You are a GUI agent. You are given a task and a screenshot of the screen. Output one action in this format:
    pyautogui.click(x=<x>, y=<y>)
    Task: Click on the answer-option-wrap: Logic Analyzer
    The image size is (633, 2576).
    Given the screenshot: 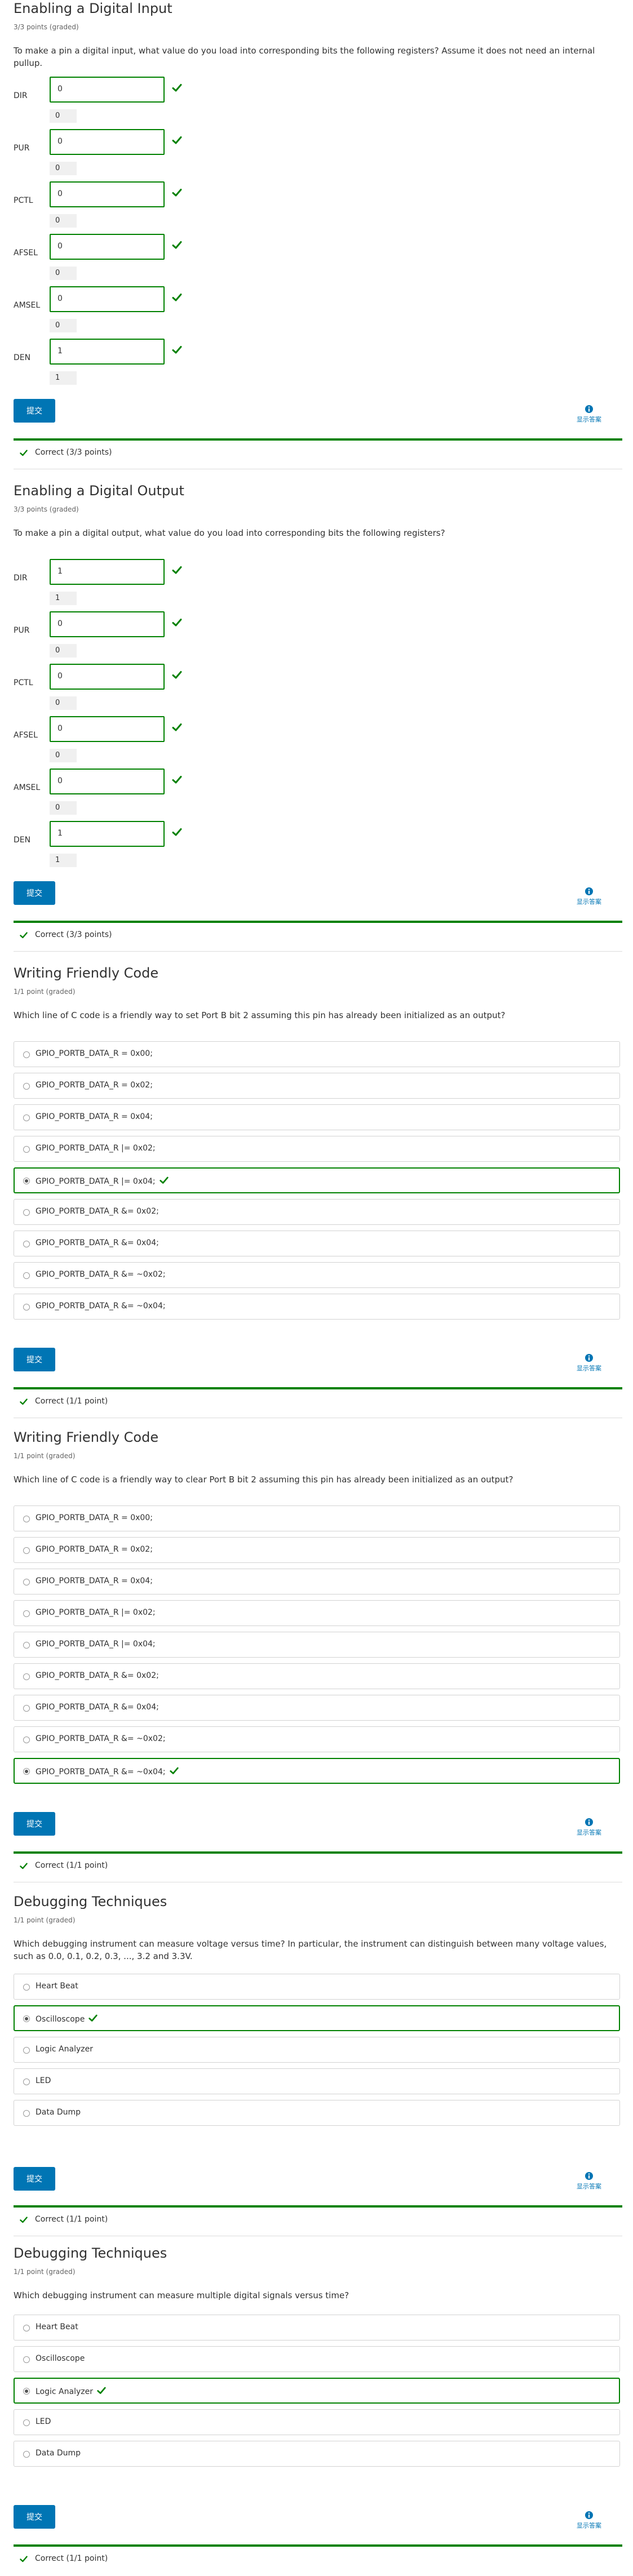 What is the action you would take?
    pyautogui.click(x=71, y=2391)
    